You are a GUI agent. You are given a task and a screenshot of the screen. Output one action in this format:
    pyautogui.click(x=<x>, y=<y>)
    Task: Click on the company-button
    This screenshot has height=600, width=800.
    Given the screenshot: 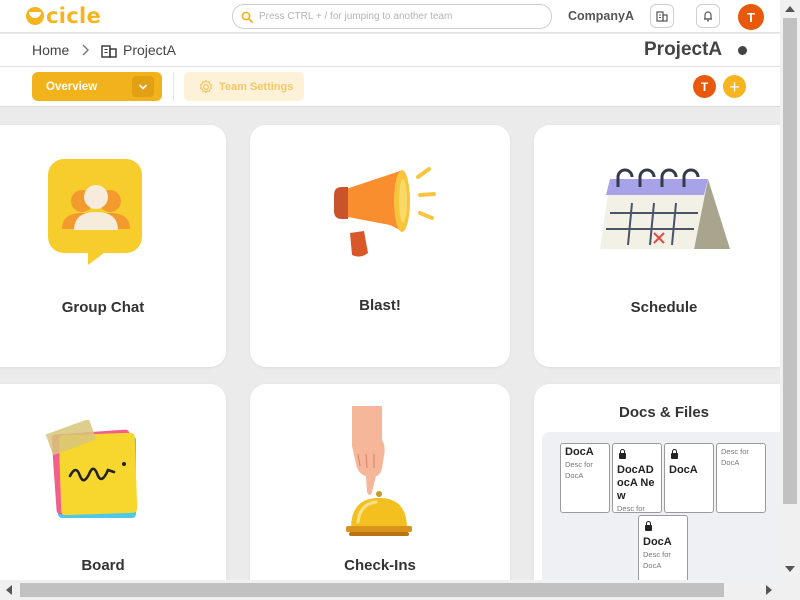 What is the action you would take?
    pyautogui.click(x=662, y=16)
    